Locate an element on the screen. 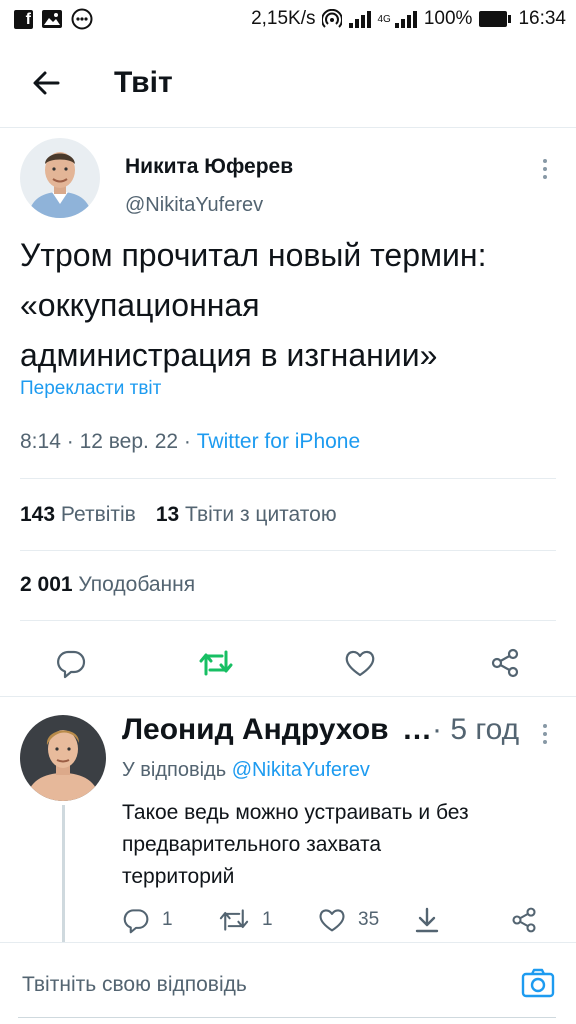 This screenshot has width=576, height=1024. more-options-button is located at coordinates (545, 169).